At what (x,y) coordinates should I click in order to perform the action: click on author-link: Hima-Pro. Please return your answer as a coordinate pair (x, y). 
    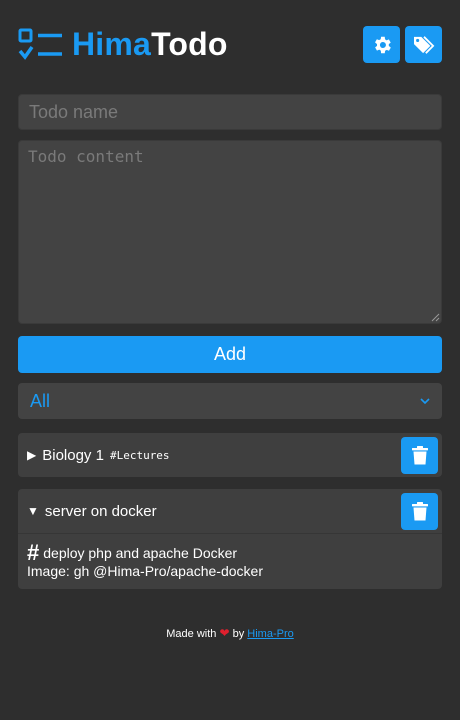
    Looking at the image, I should click on (270, 634).